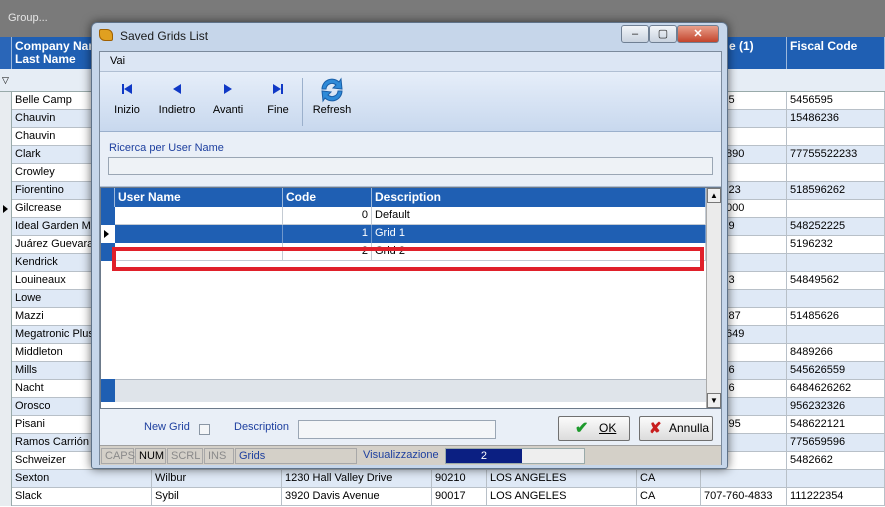 This screenshot has width=885, height=507. I want to click on grid-cell-code: 0, so click(327, 216).